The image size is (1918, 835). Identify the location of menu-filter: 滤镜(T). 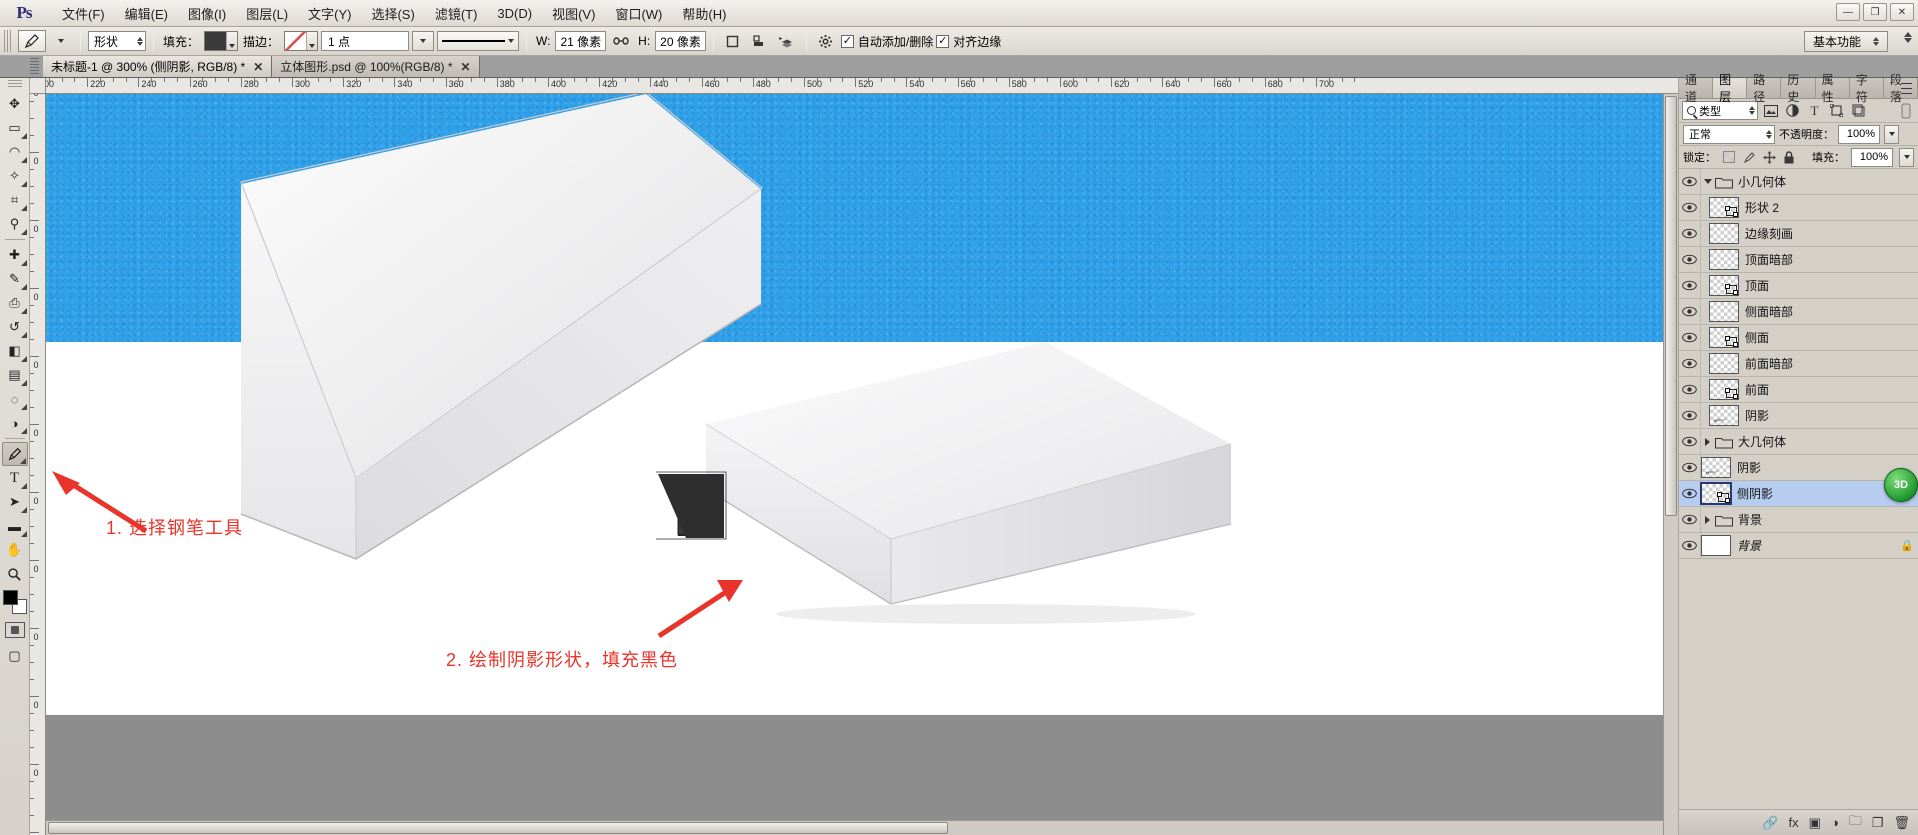
(456, 13).